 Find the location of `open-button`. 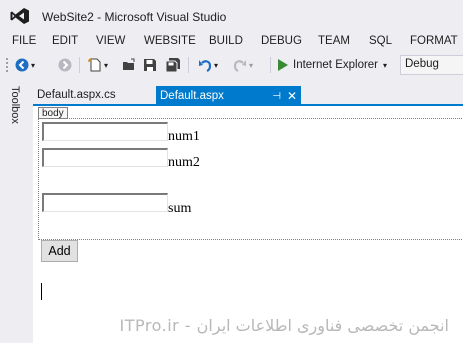

open-button is located at coordinates (129, 65).